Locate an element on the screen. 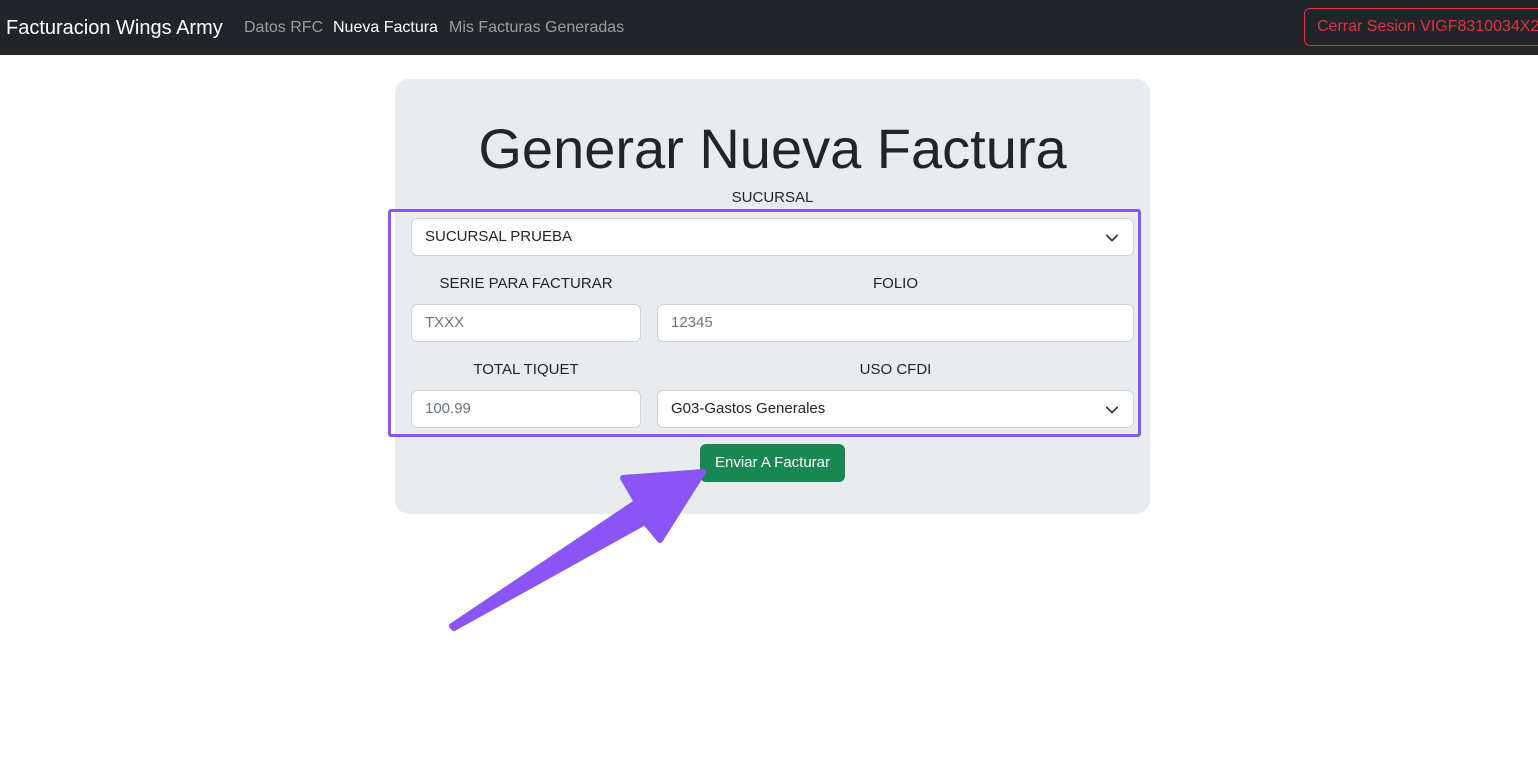 This screenshot has height=765, width=1538. sucursal-selected-value: SUCURSAL PRUEBA is located at coordinates (498, 236).